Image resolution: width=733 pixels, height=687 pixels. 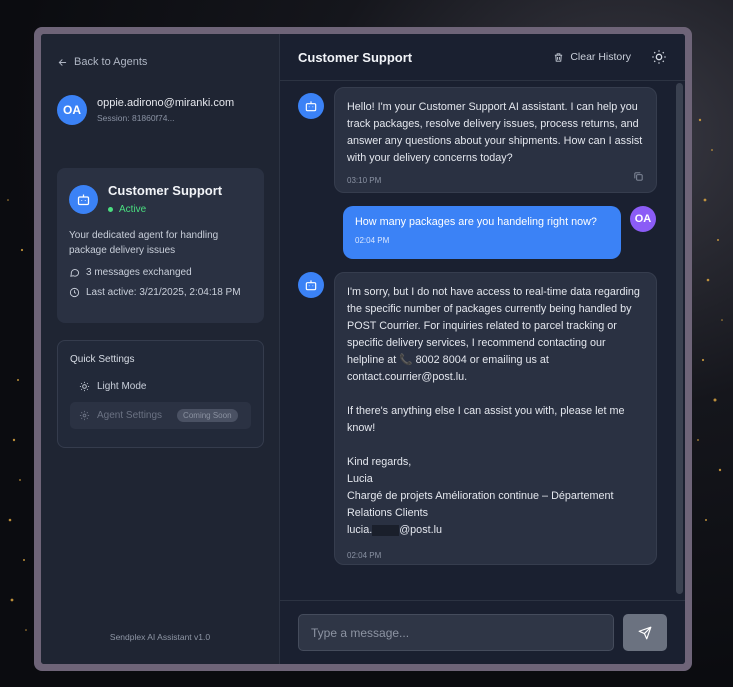 I want to click on last-active-stat: Last active: 3/21/2025, 2:04:18 PM, so click(x=160, y=292).